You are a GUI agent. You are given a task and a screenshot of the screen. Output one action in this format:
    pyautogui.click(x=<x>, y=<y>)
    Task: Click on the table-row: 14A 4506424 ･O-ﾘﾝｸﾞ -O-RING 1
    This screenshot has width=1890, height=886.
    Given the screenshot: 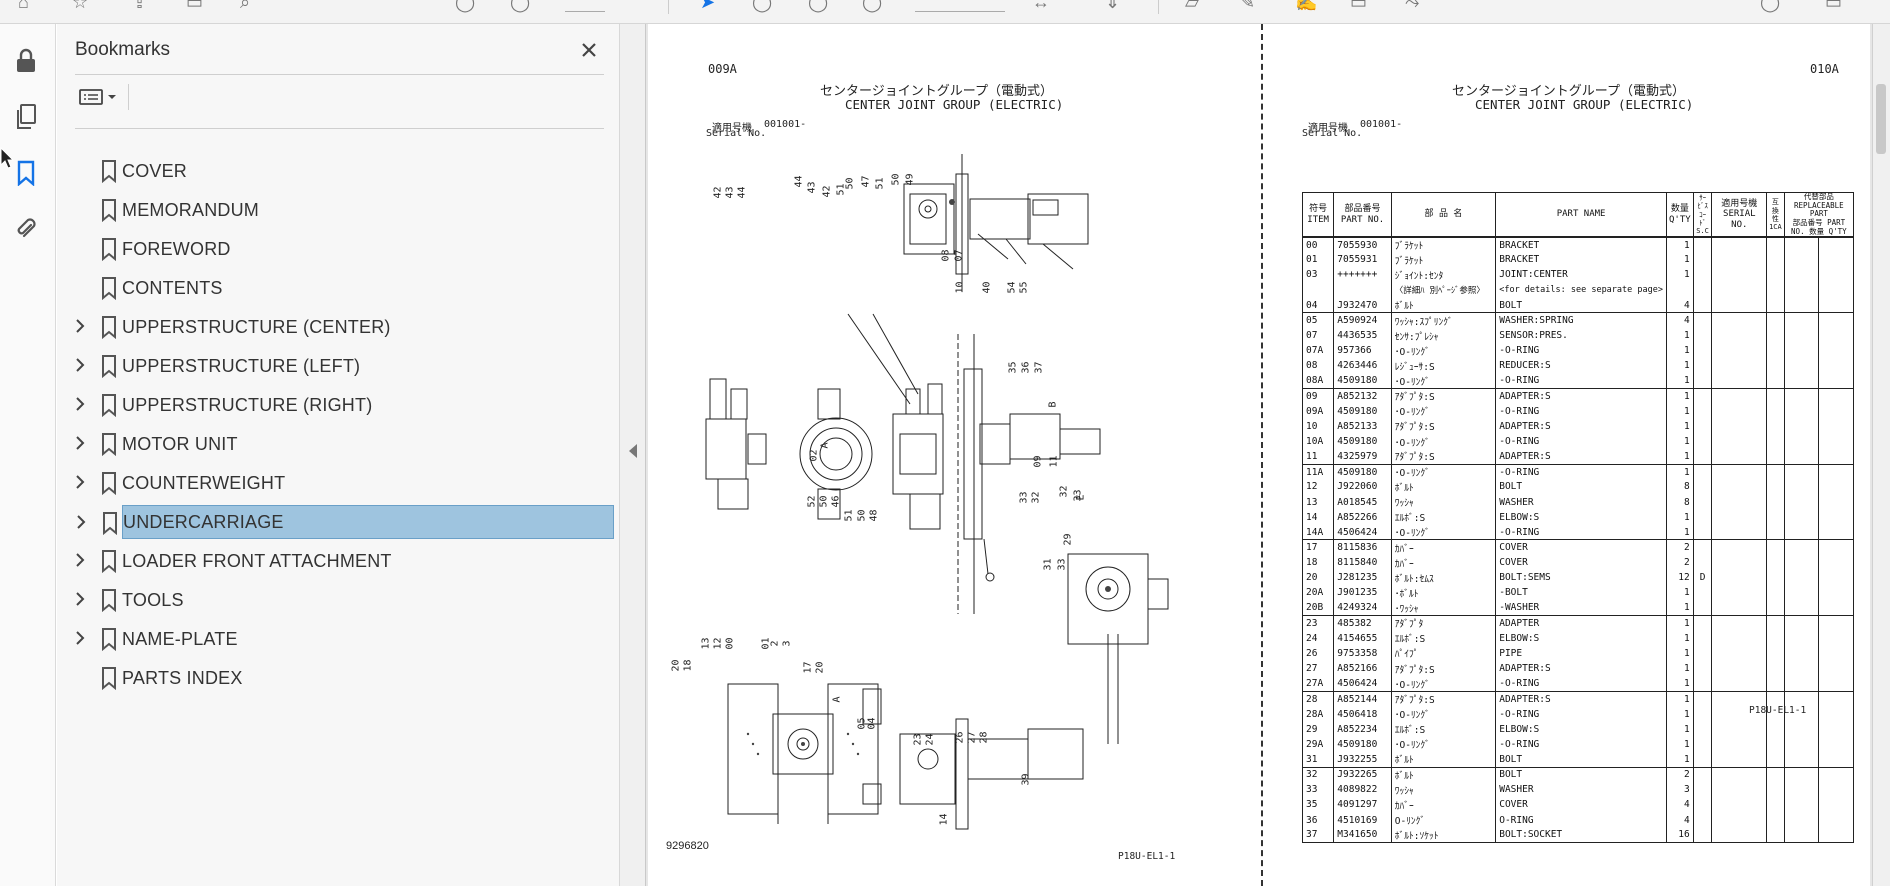 What is the action you would take?
    pyautogui.click(x=1577, y=532)
    